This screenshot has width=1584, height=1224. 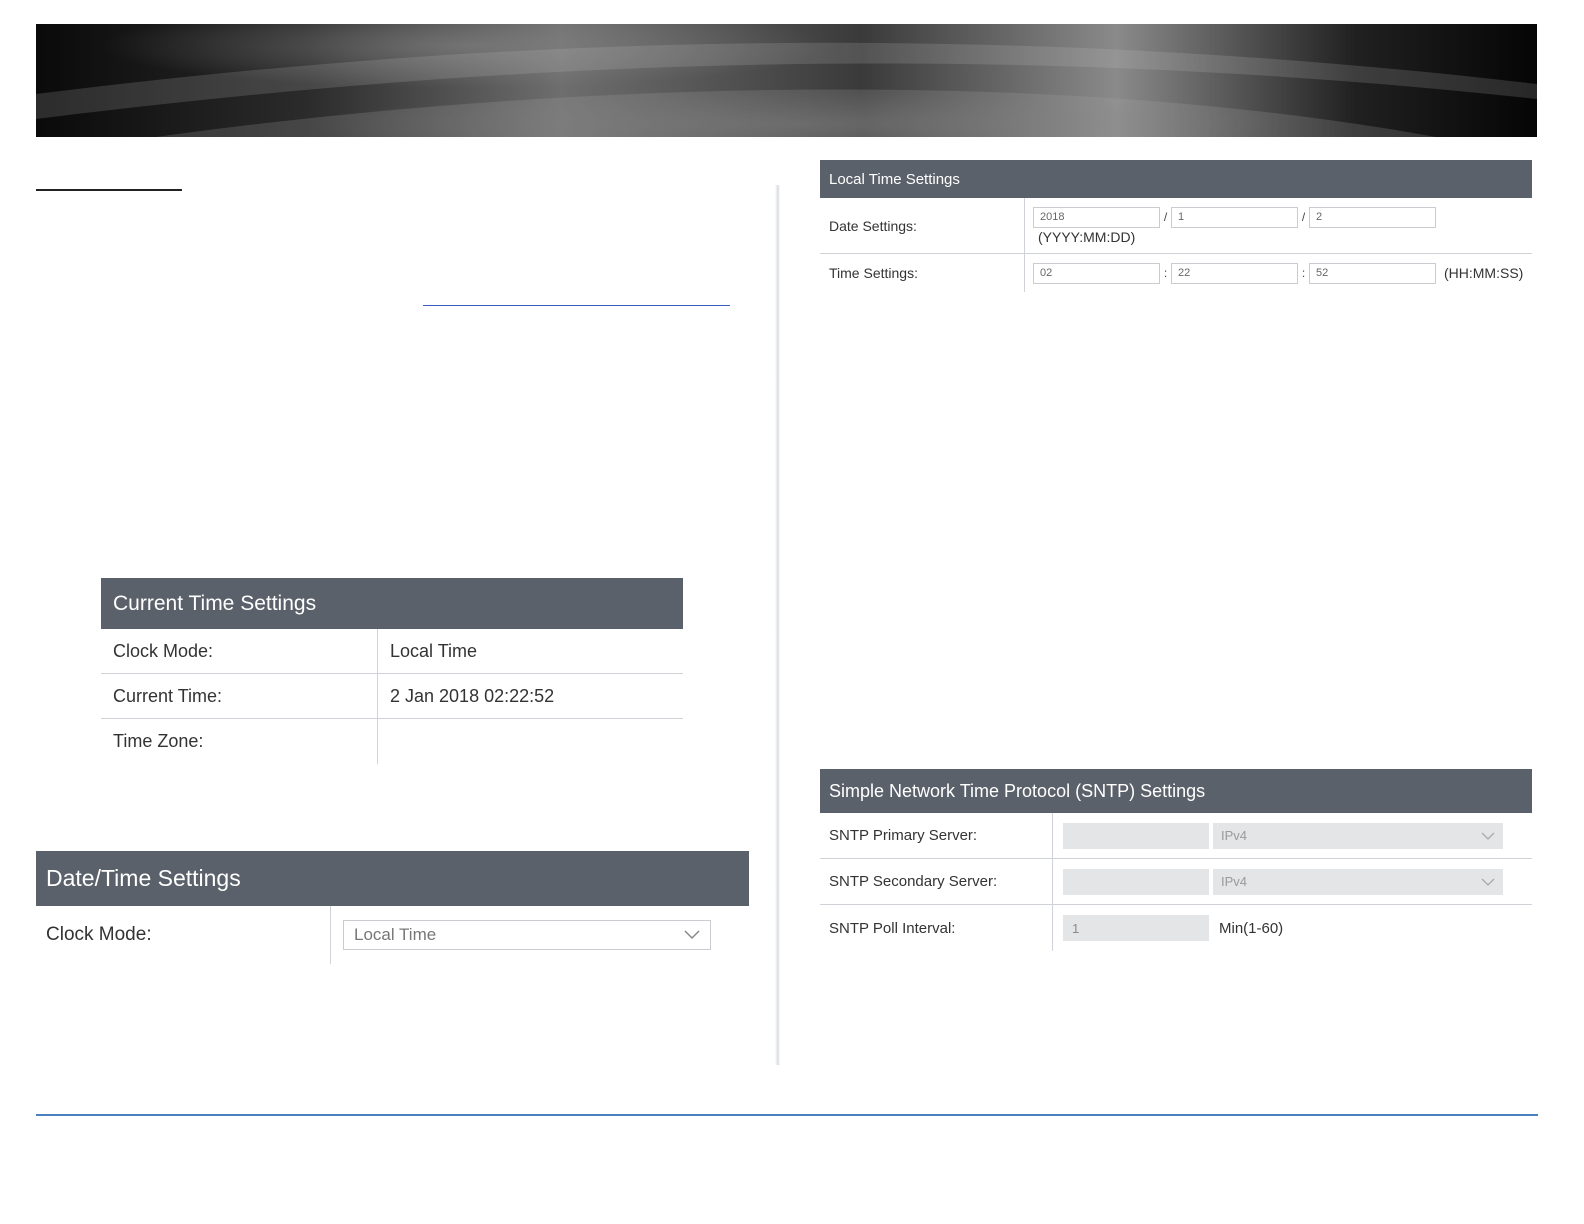 What do you see at coordinates (434, 650) in the screenshot?
I see `clock-mode-value: Local Time` at bounding box center [434, 650].